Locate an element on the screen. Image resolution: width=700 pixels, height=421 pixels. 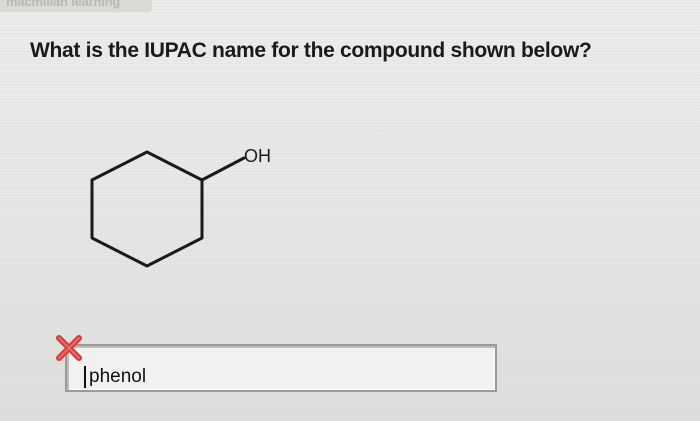
answer-row: phenol is located at coordinates (280, 367).